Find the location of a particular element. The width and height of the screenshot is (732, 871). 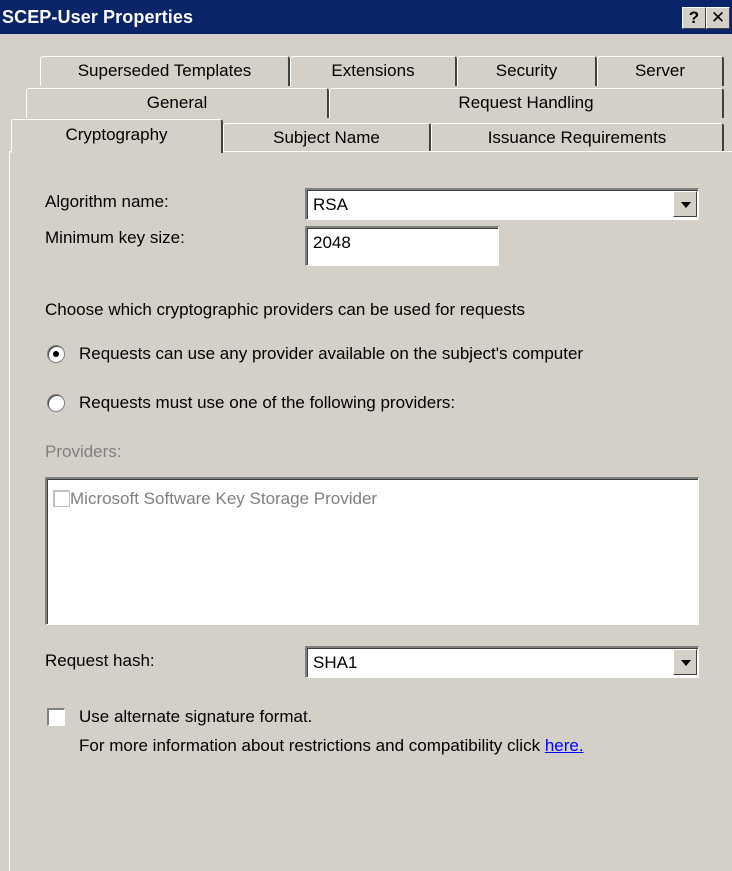

help-button: ? is located at coordinates (694, 18).